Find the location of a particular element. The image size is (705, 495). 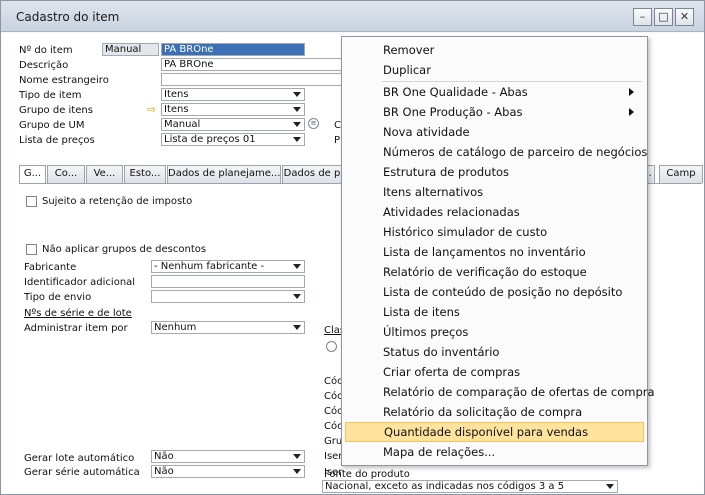

menu-item-item-list: Lista de itens is located at coordinates (494, 312).